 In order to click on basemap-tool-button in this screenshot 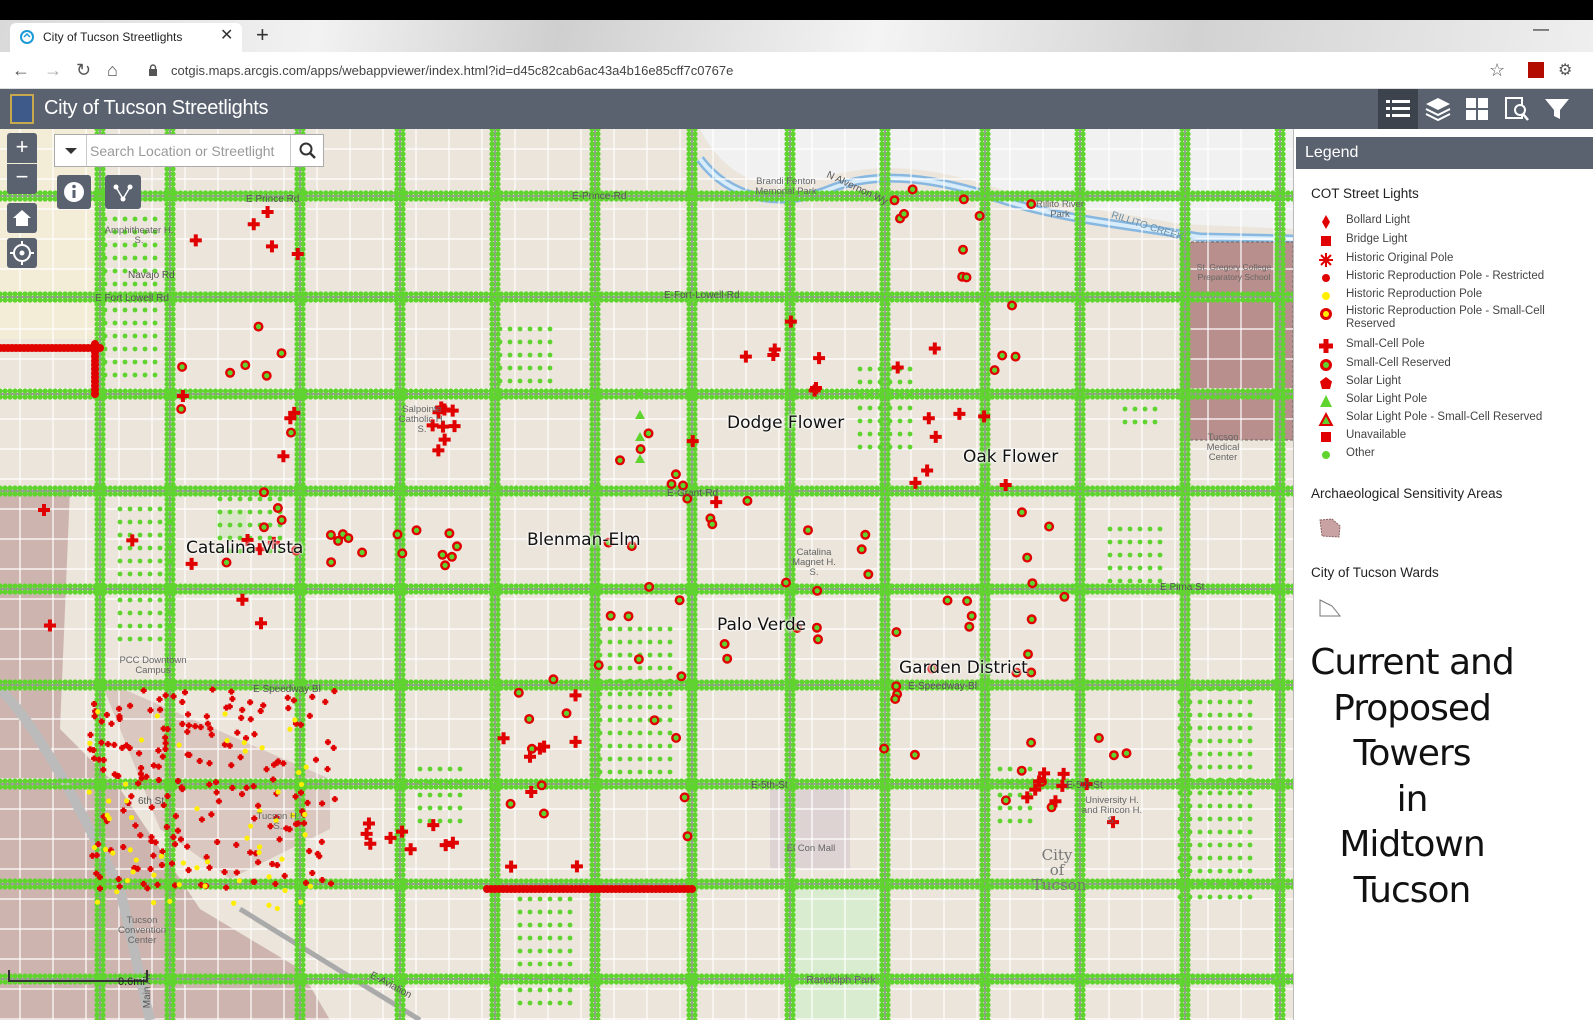, I will do `click(1477, 109)`.